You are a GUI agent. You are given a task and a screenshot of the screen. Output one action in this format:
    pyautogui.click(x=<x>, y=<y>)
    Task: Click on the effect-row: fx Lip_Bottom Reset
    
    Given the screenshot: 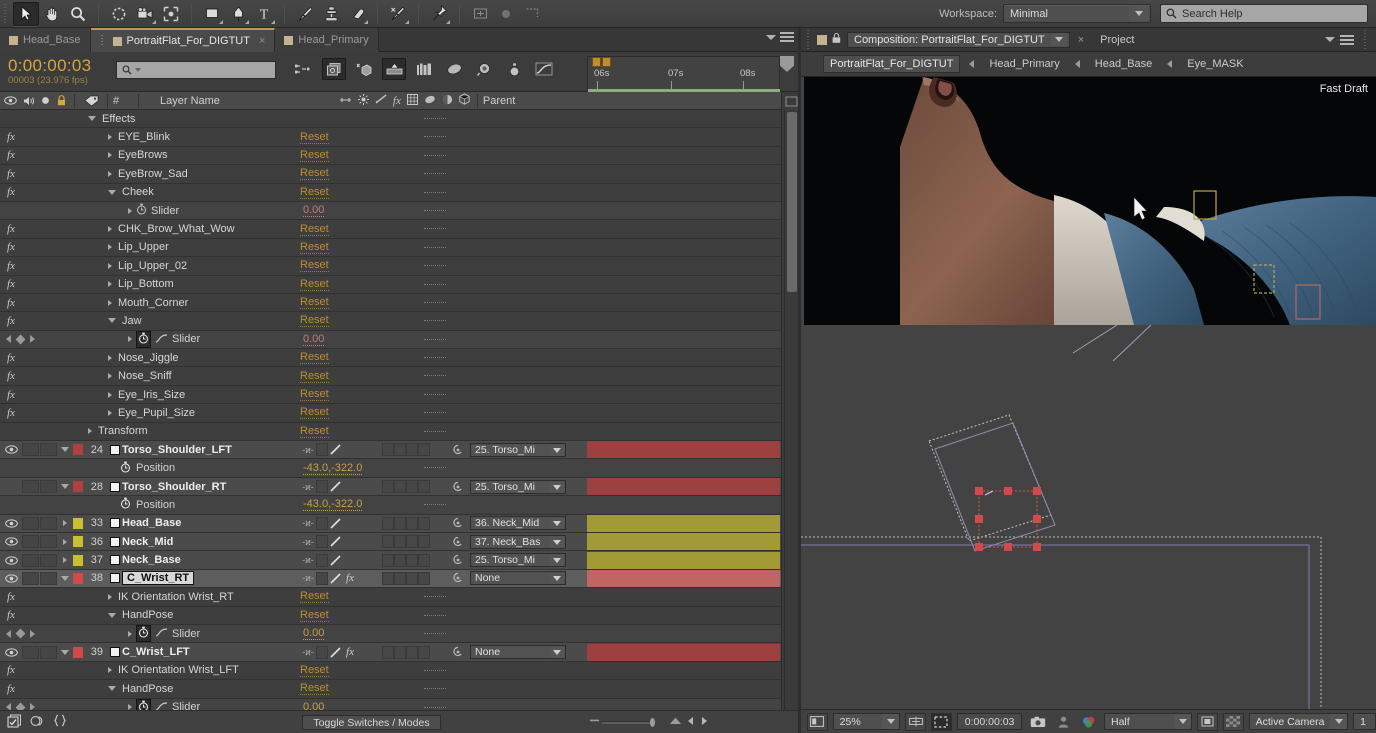 What is the action you would take?
    pyautogui.click(x=390, y=284)
    